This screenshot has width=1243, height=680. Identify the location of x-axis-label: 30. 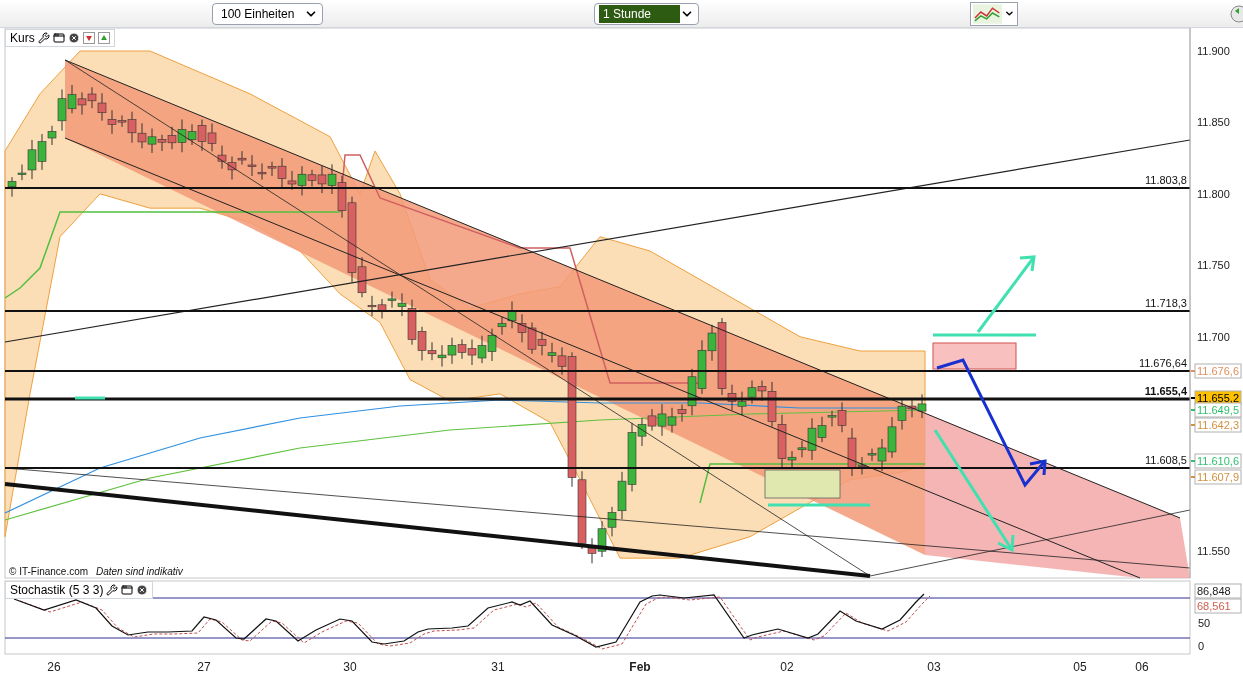
(350, 667).